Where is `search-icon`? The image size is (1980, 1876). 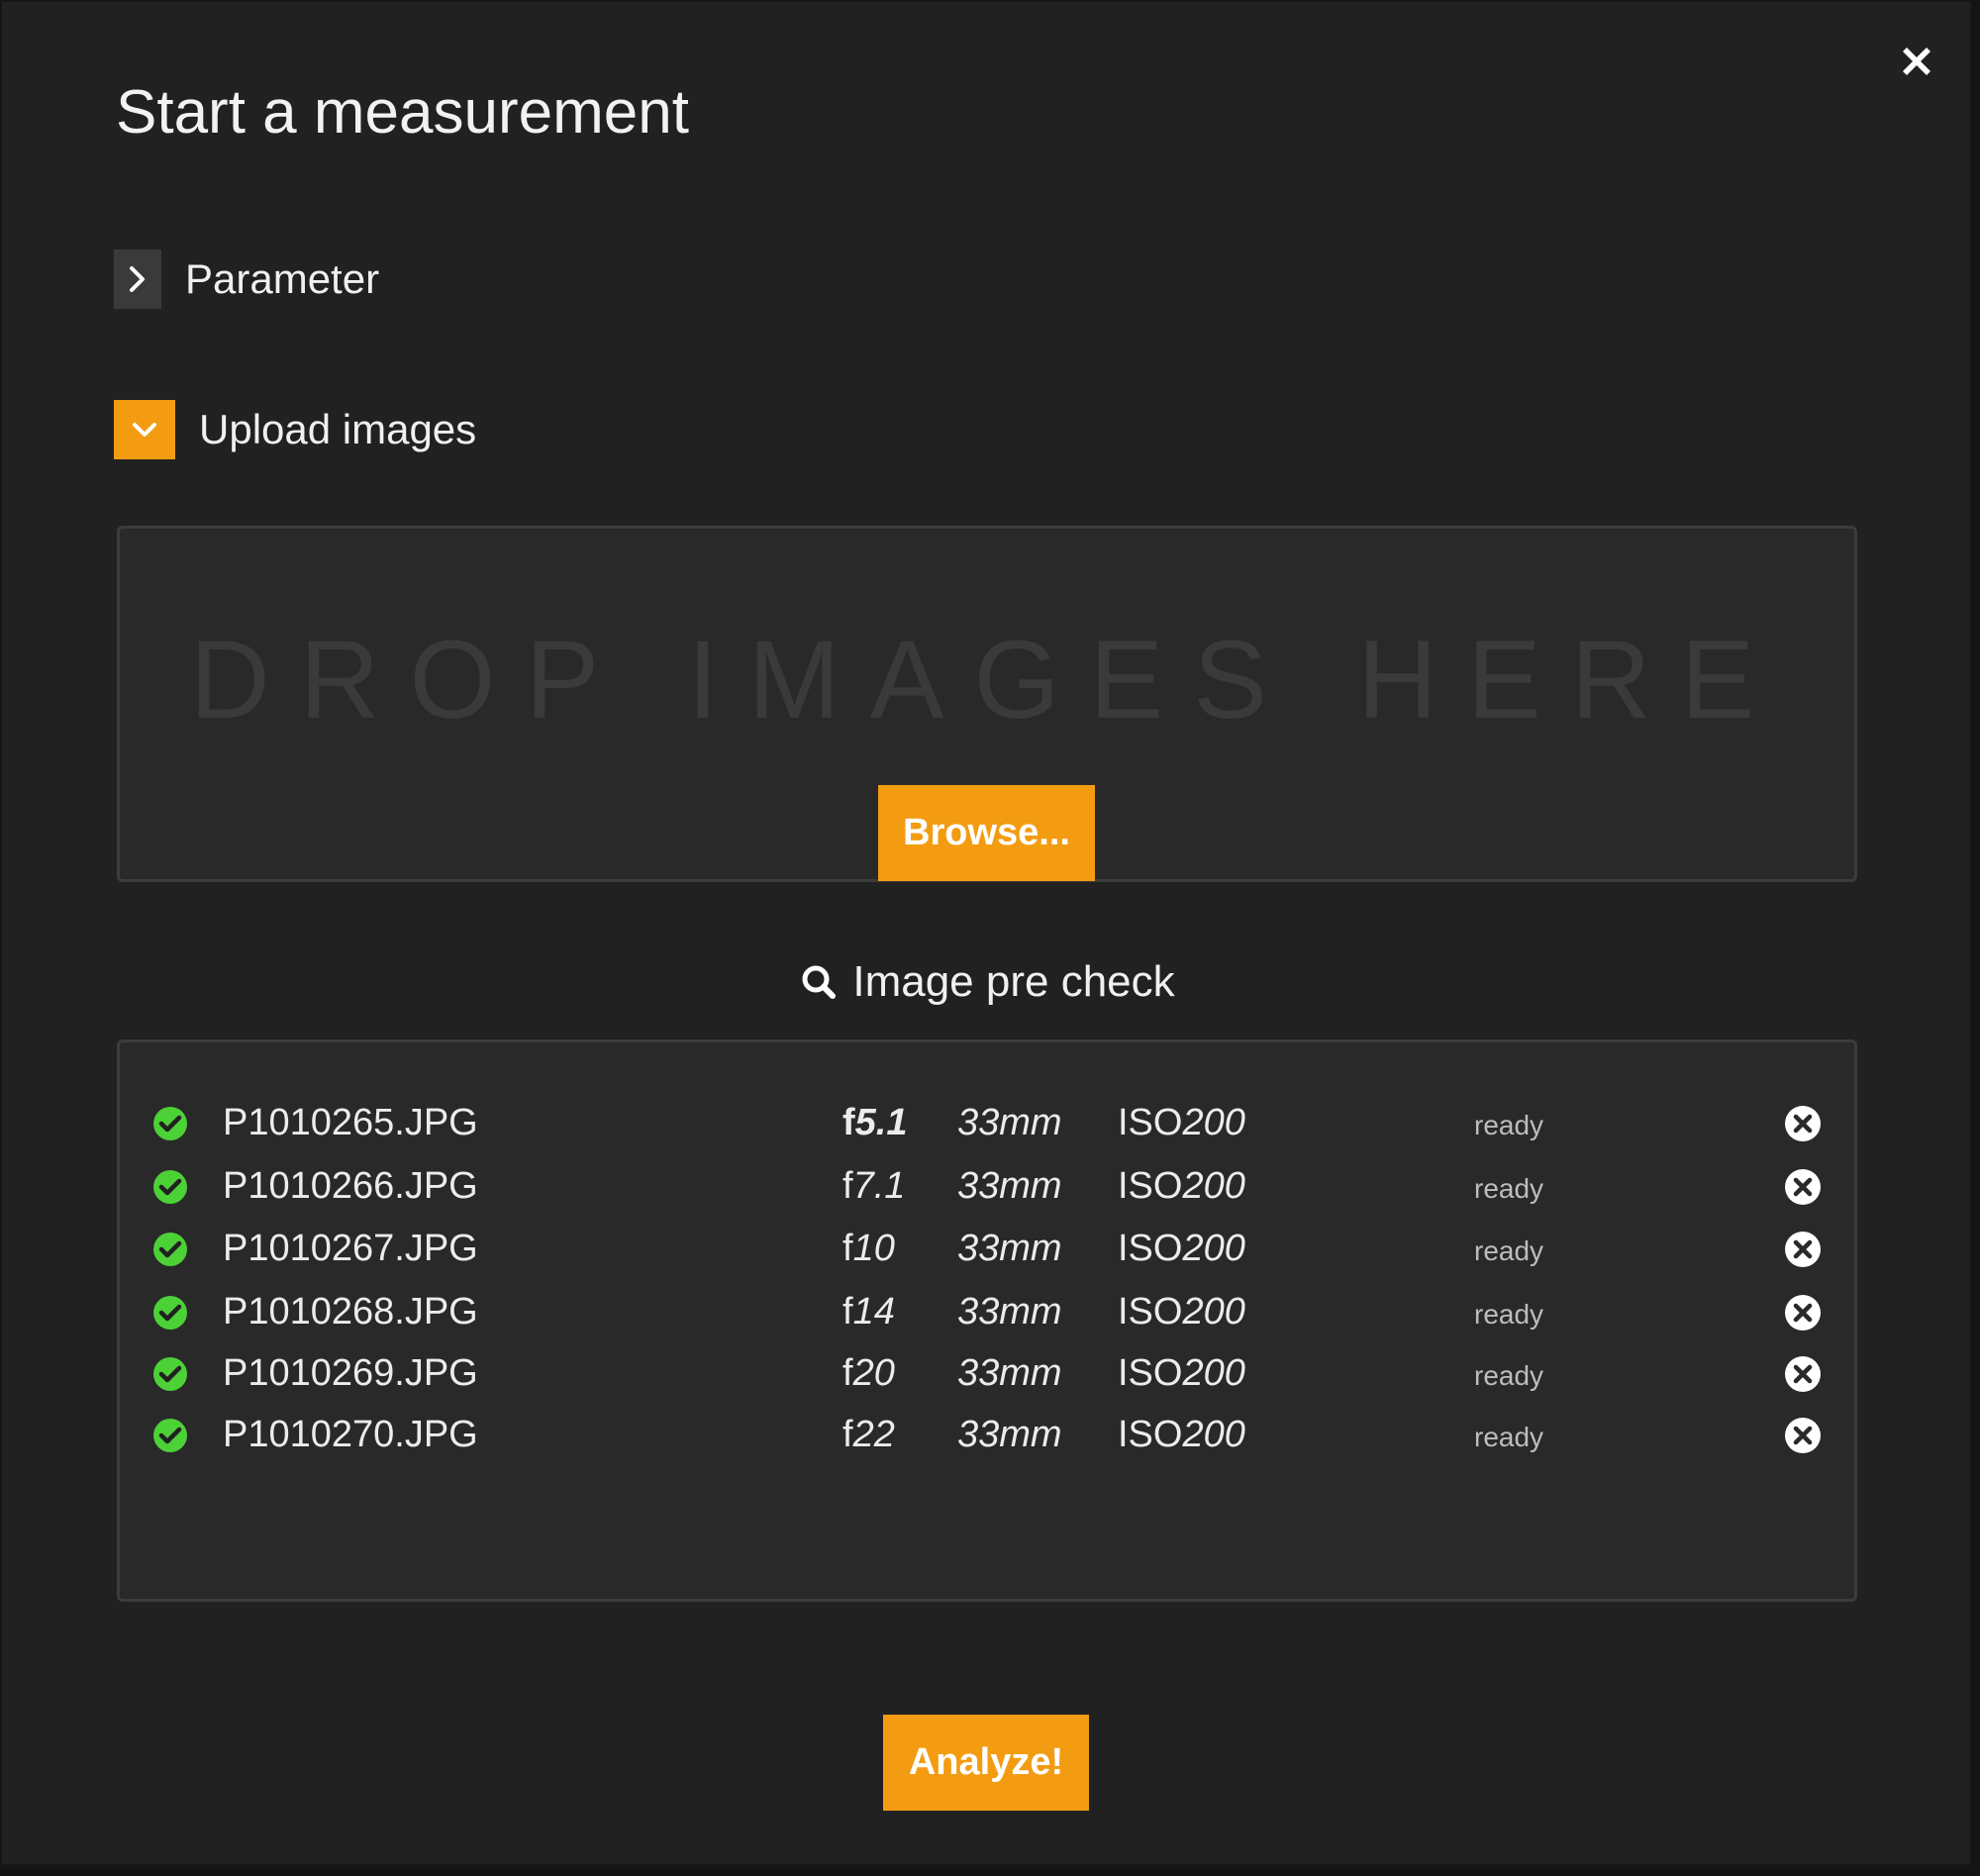
search-icon is located at coordinates (819, 982).